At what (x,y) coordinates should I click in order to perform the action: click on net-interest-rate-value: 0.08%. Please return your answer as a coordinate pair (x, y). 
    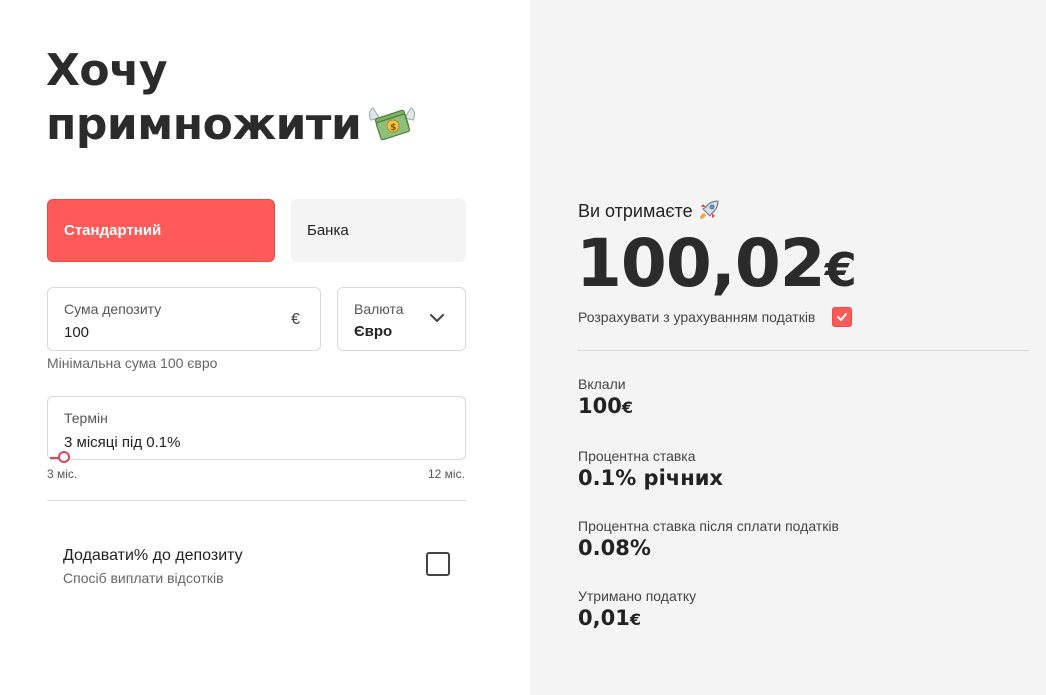
    Looking at the image, I should click on (614, 548).